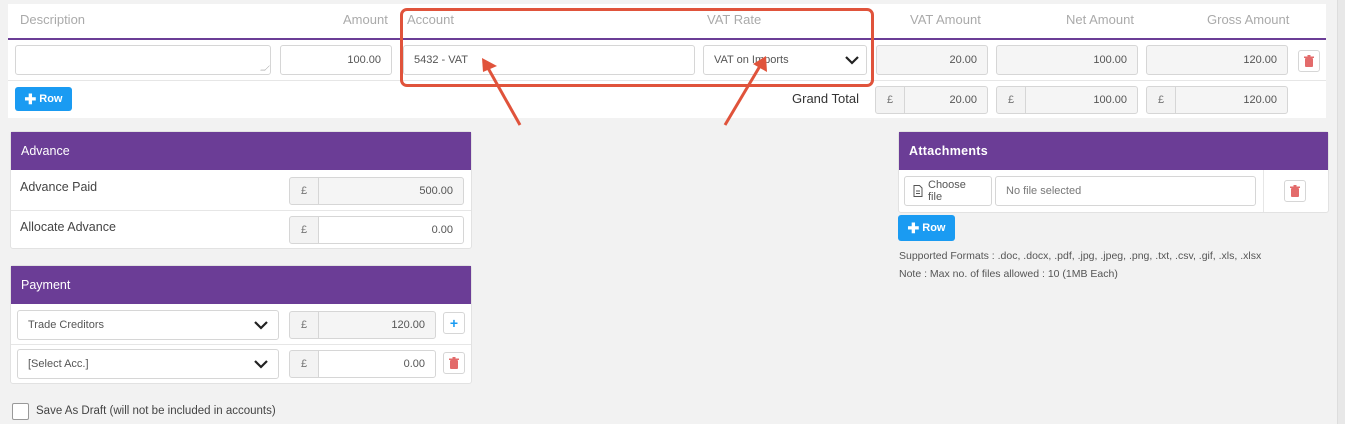  Describe the element at coordinates (1341, 212) in the screenshot. I see `page-scrollbar` at that location.